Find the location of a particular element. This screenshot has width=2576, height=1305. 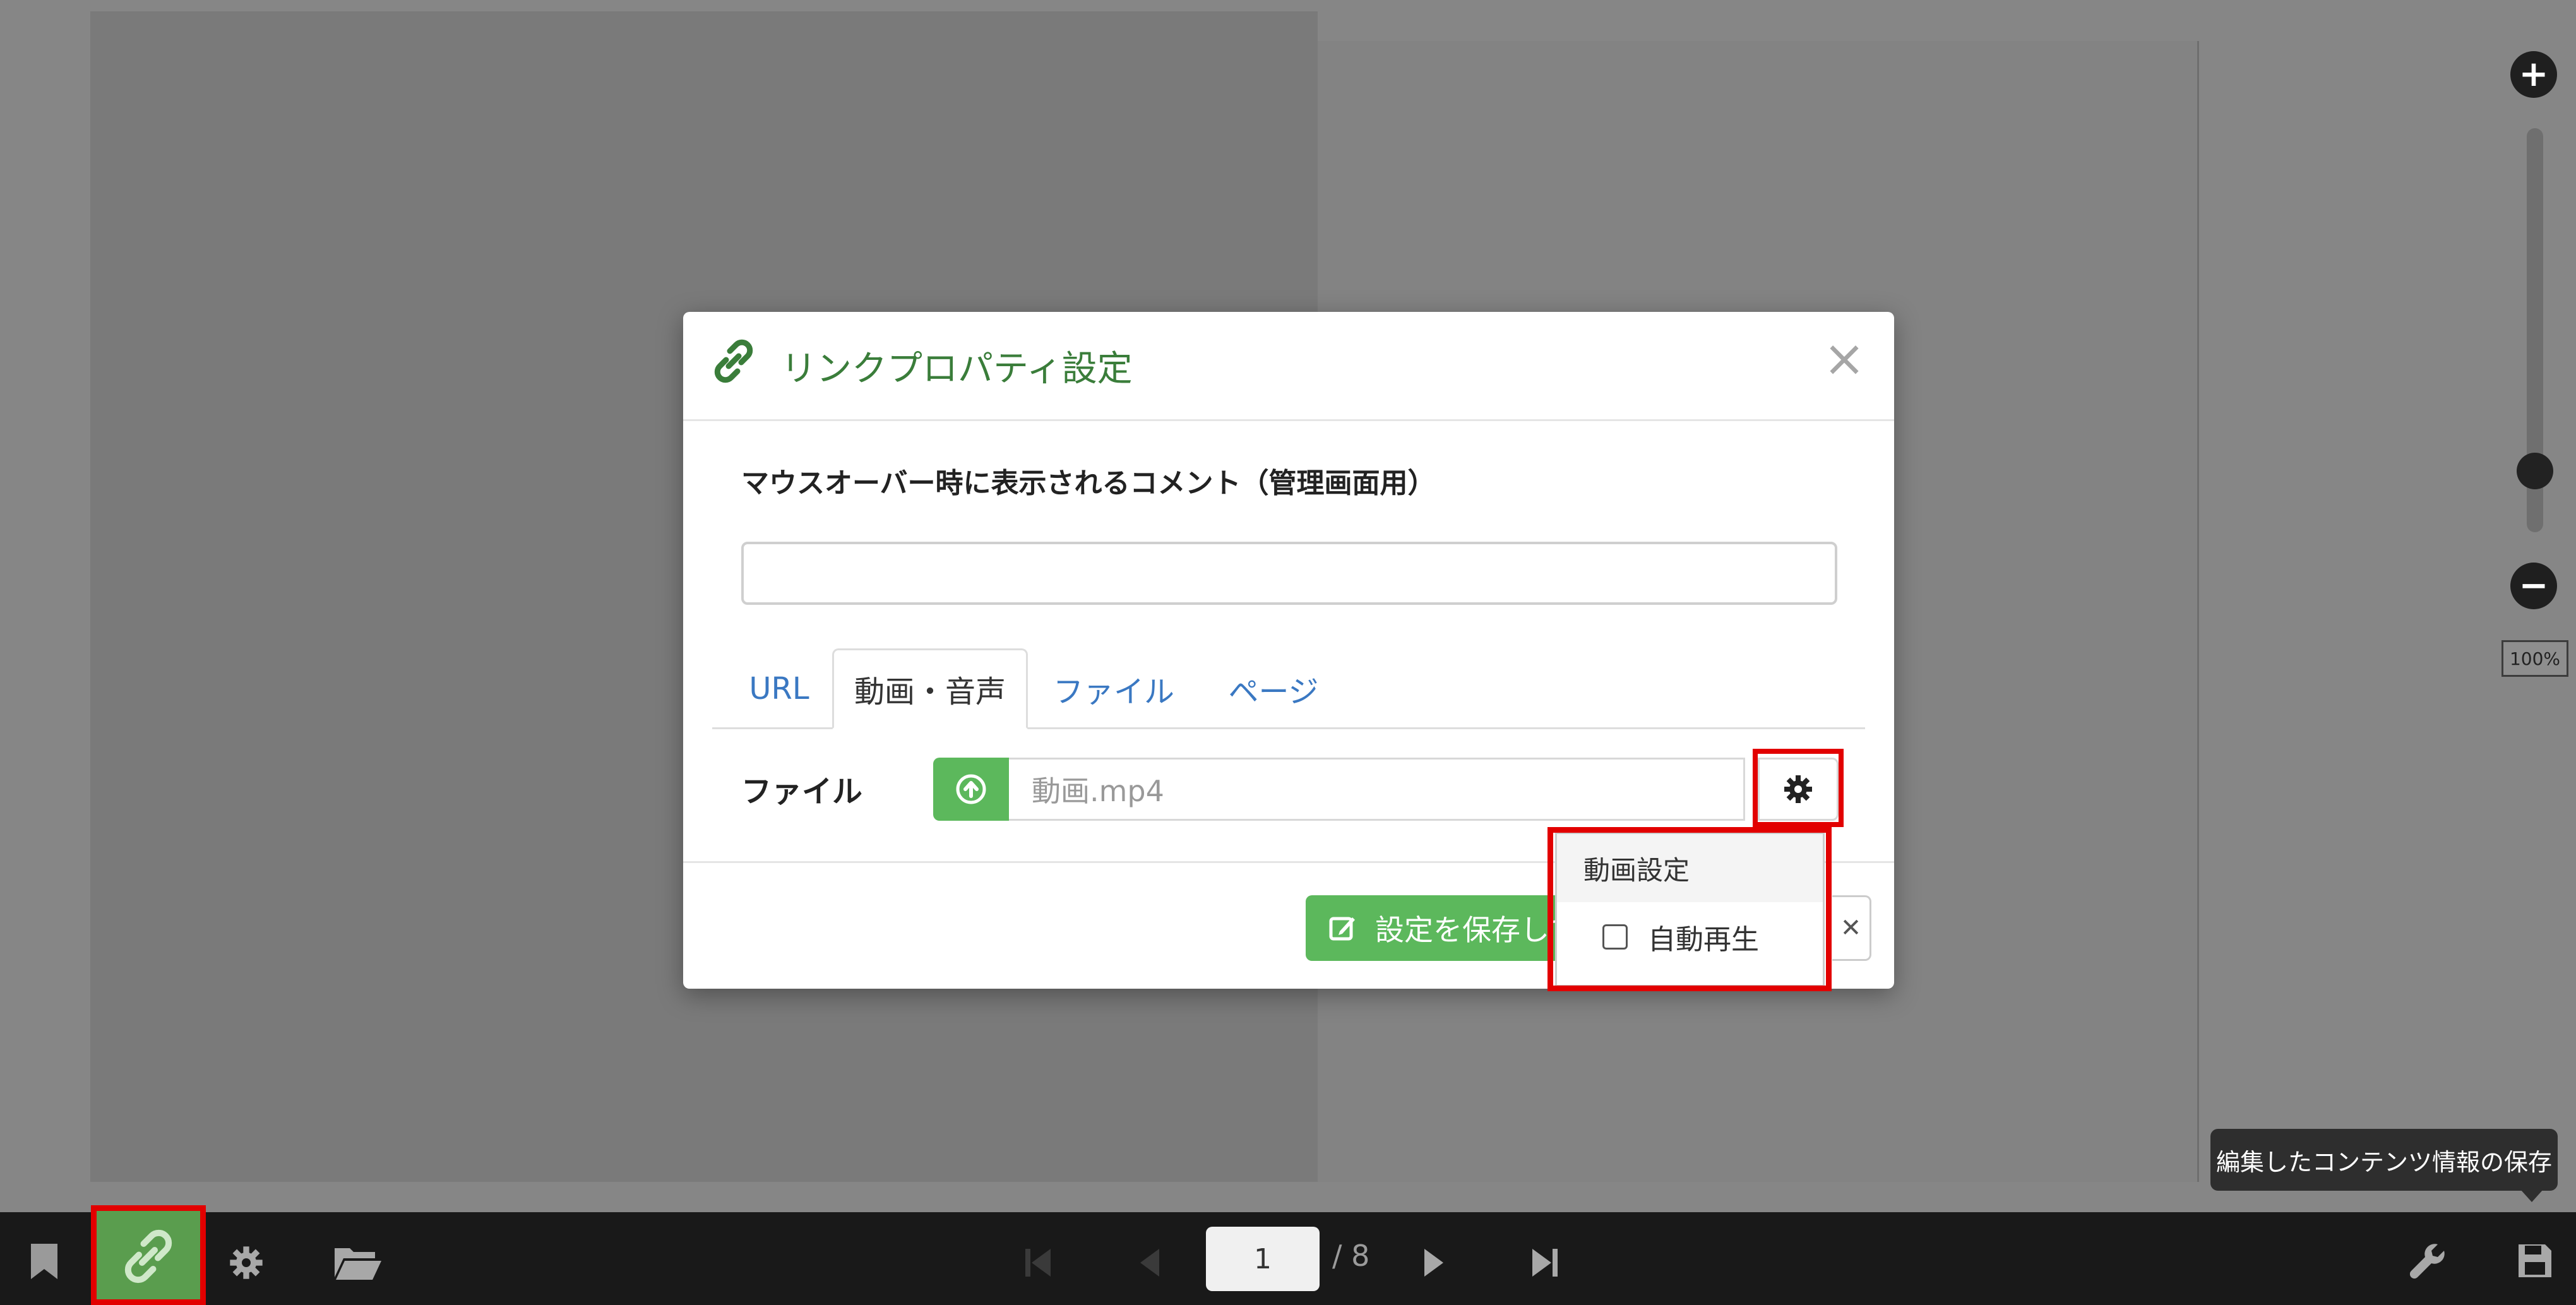

next-page-icon is located at coordinates (1434, 1263).